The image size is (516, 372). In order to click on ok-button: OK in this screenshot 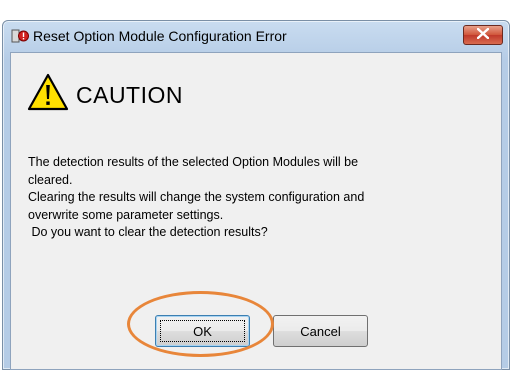, I will do `click(202, 331)`.